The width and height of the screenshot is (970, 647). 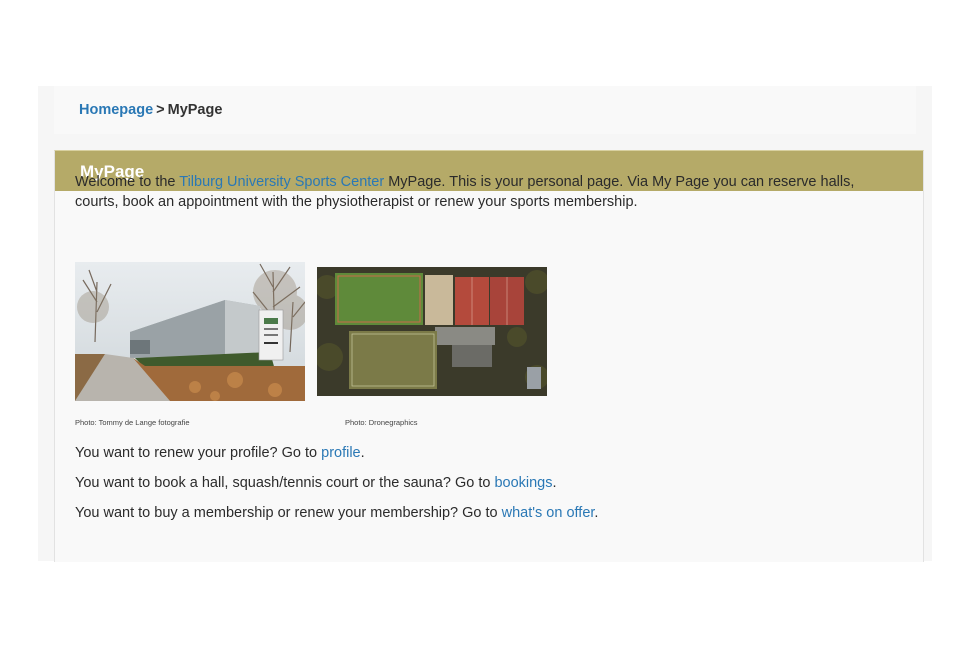 I want to click on photo-caption-1: Photo: Tommy de Lange fotografie, so click(x=132, y=422).